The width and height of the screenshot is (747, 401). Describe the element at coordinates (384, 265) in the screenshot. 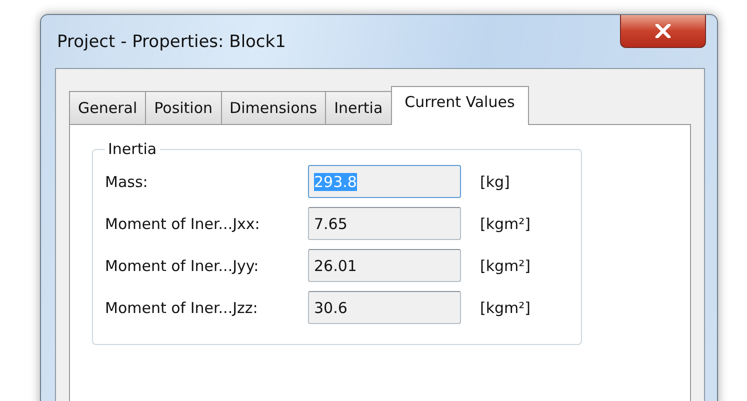

I see `value-field: 26.01` at that location.